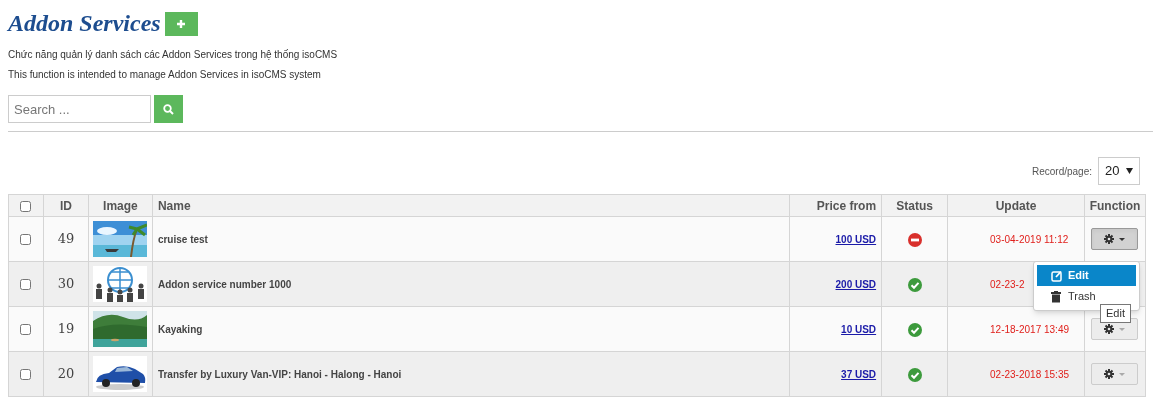 Image resolution: width=1159 pixels, height=401 pixels. I want to click on update-date-text: 12-18-2017 13:49, so click(1029, 329).